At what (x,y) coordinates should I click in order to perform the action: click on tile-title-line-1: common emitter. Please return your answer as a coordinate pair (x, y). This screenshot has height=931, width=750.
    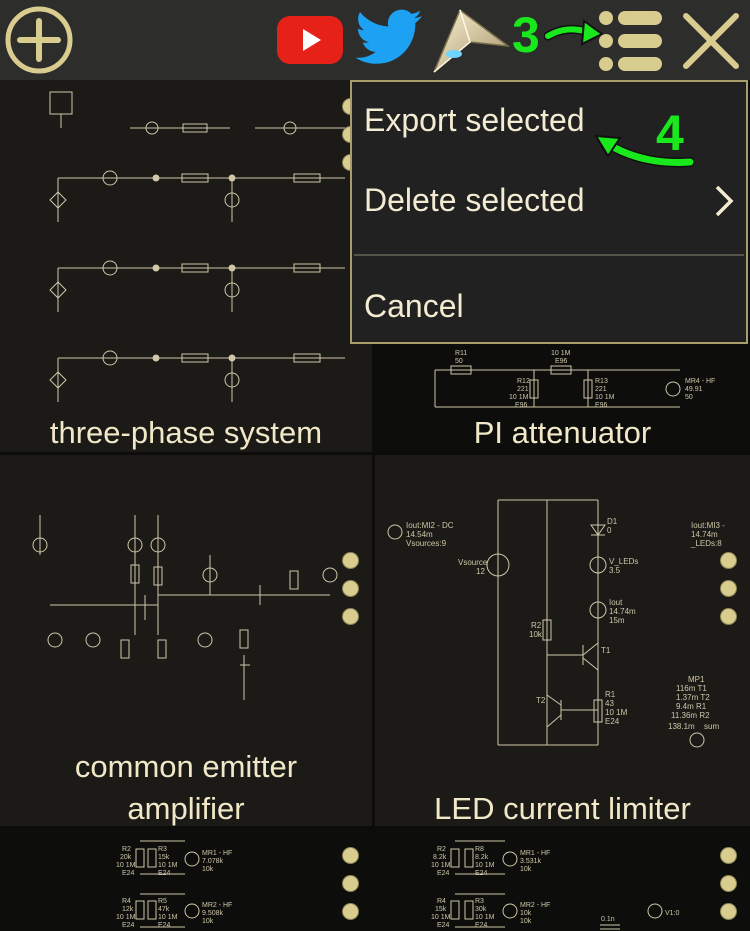
    Looking at the image, I should click on (186, 766).